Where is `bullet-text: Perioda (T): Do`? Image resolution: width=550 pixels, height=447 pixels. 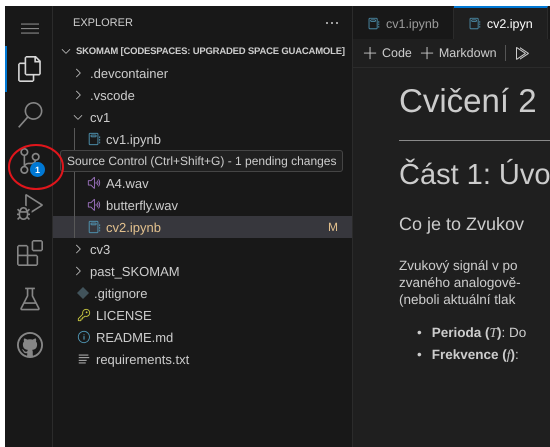
bullet-text: Perioda (T): Do is located at coordinates (479, 333).